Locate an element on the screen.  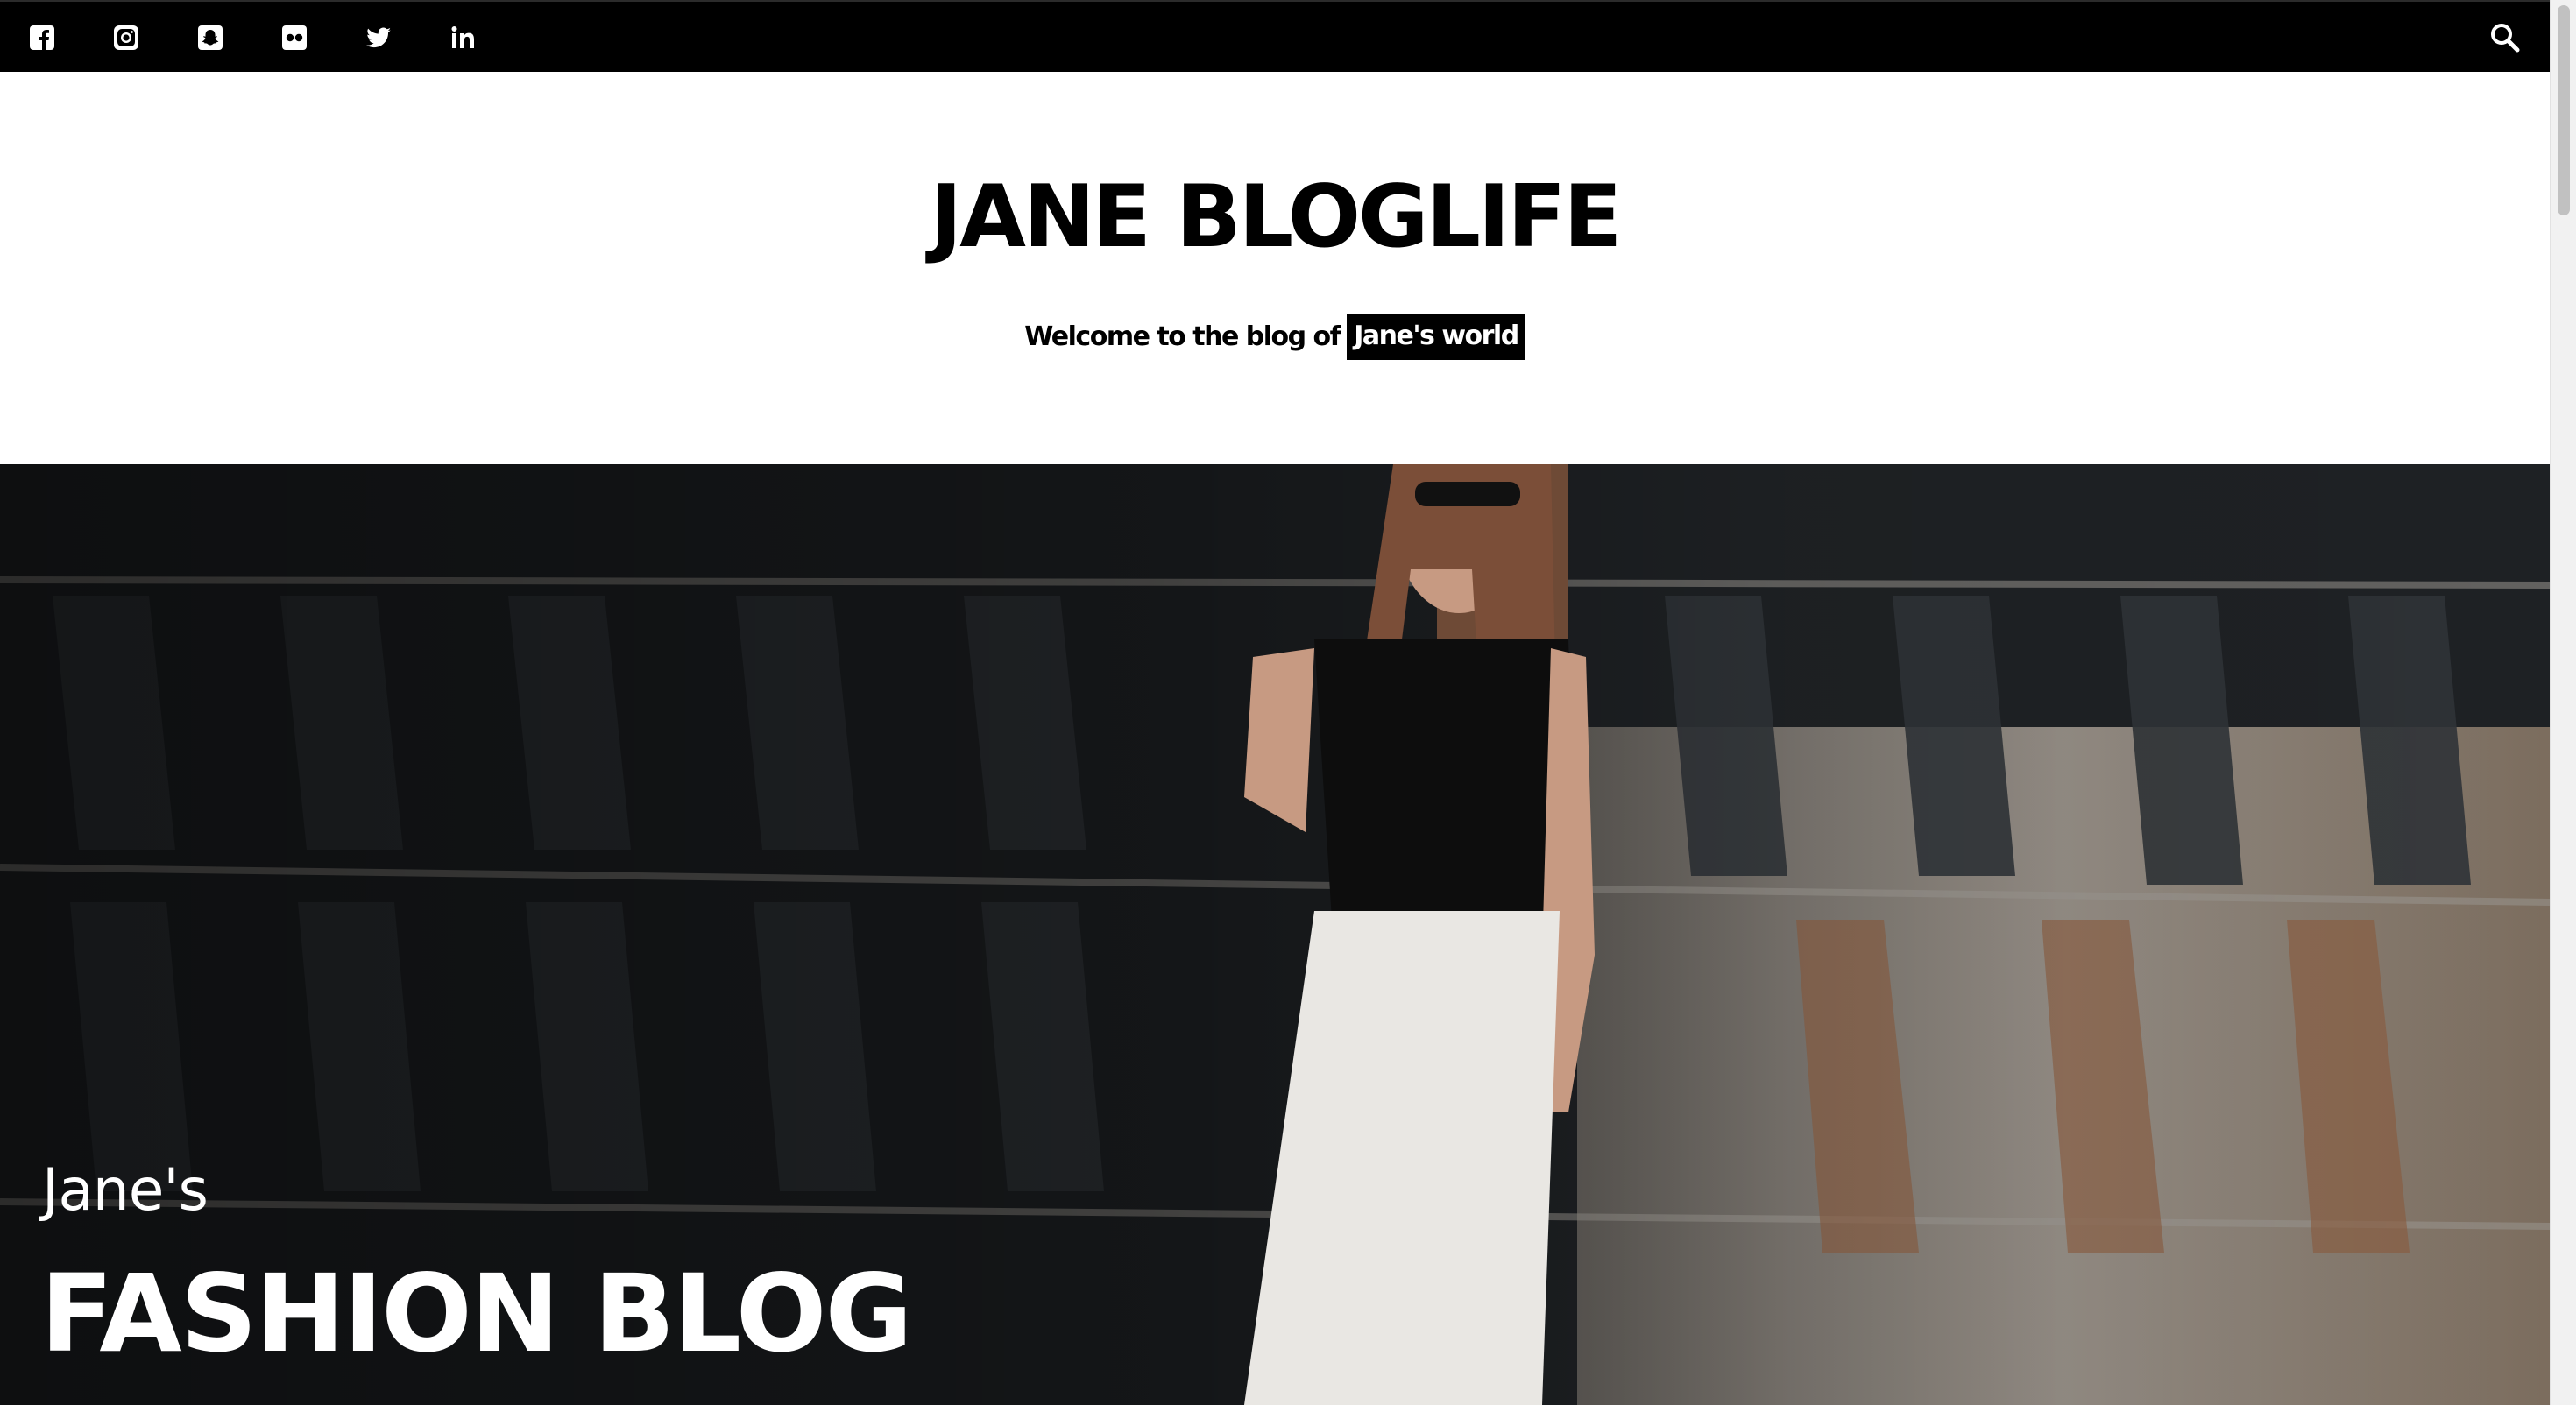
site-title: JANE BLOGLIFE is located at coordinates (1275, 217).